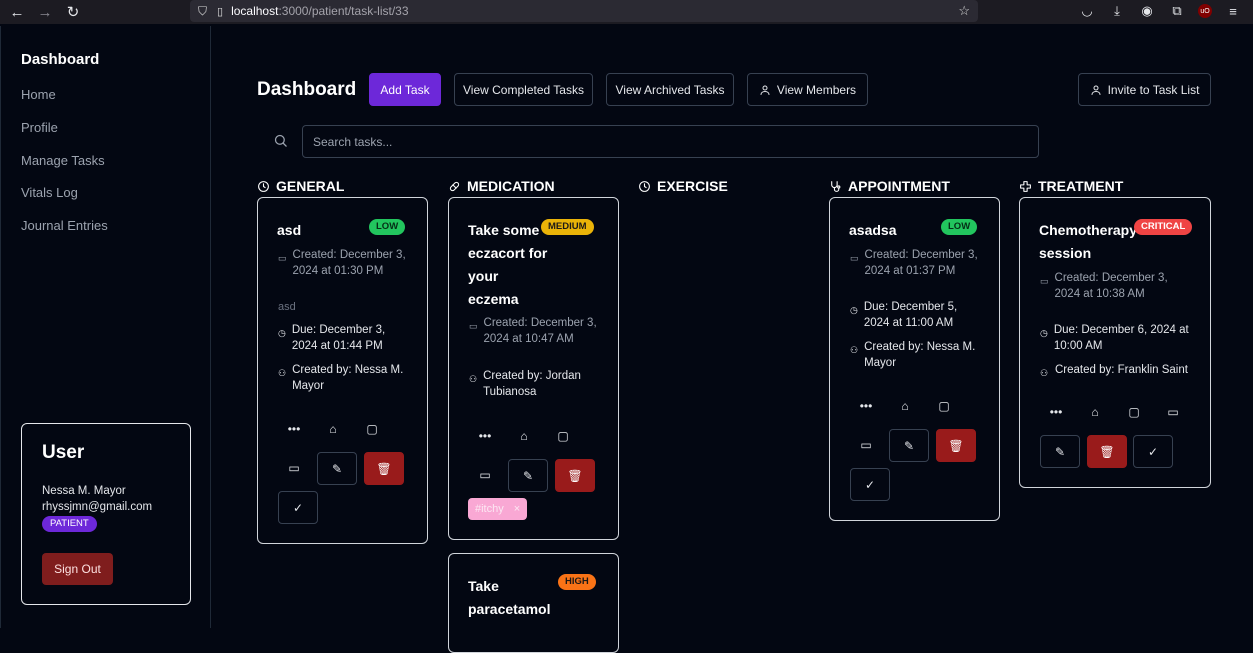 The height and width of the screenshot is (653, 1253). What do you see at coordinates (523, 89) in the screenshot?
I see `view-completed-tasks-button: View Completed Tasks` at bounding box center [523, 89].